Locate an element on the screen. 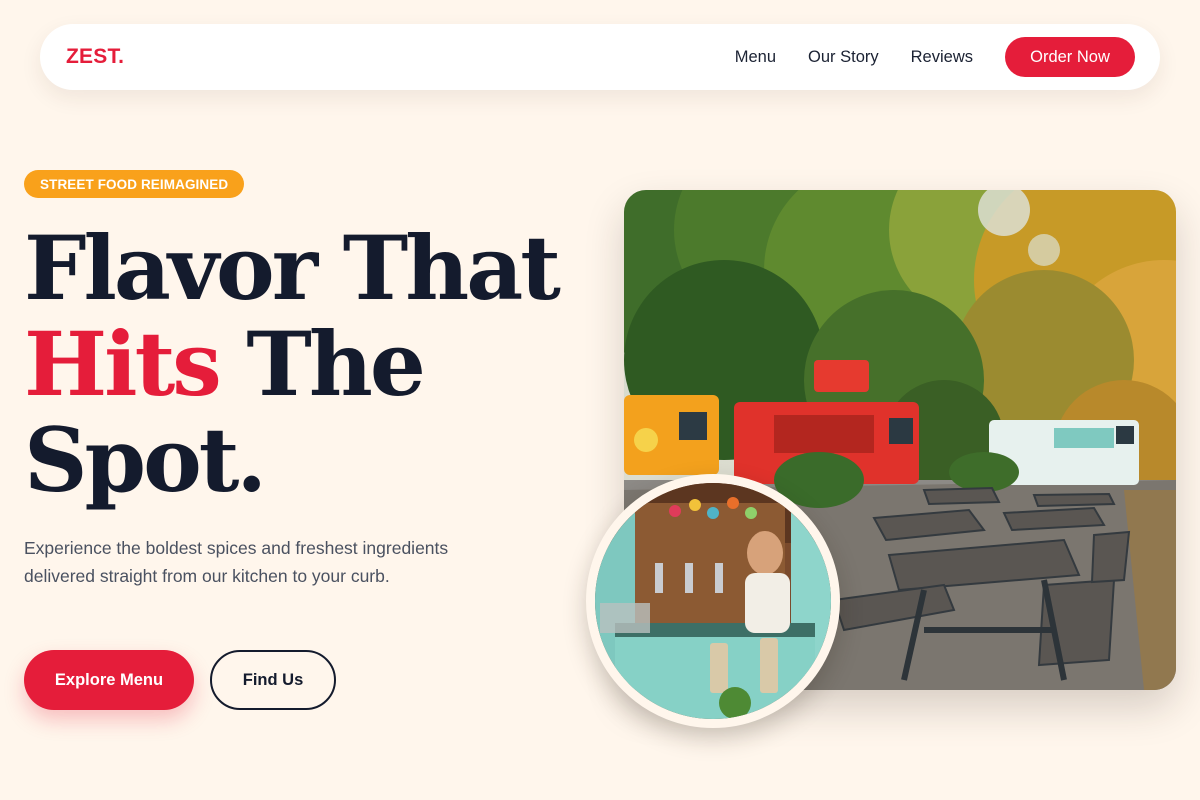  explore-menu-button: Explore Menu is located at coordinates (109, 680).